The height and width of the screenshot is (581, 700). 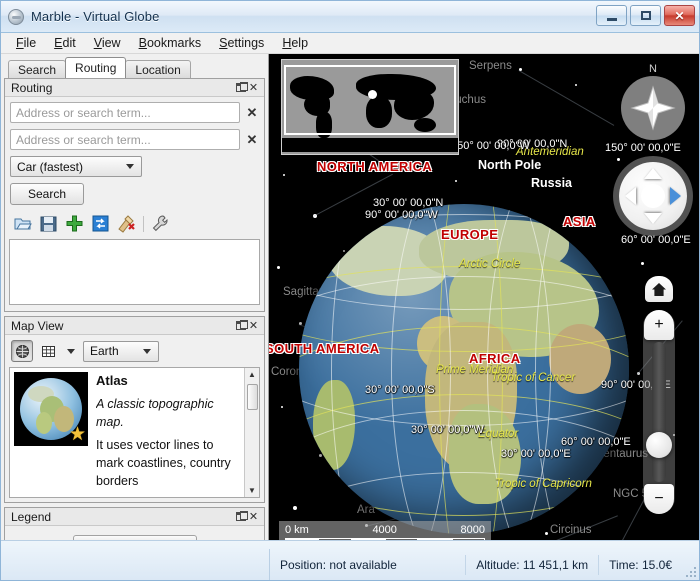 I want to click on coordinate-label: 30° 00' 00,0"W, so click(x=447, y=430).